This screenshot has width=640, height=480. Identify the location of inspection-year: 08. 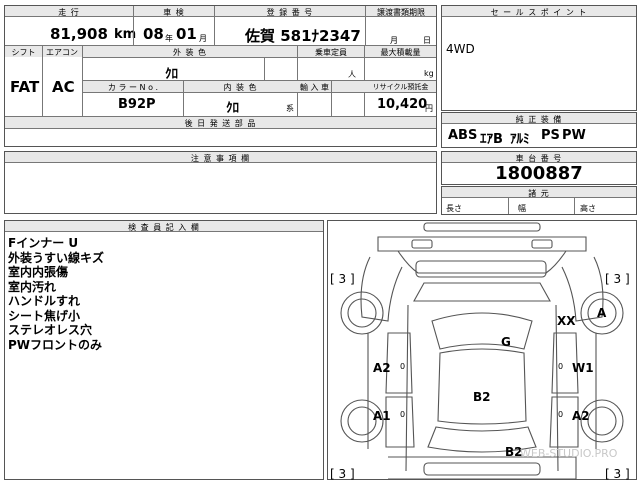
(153, 34).